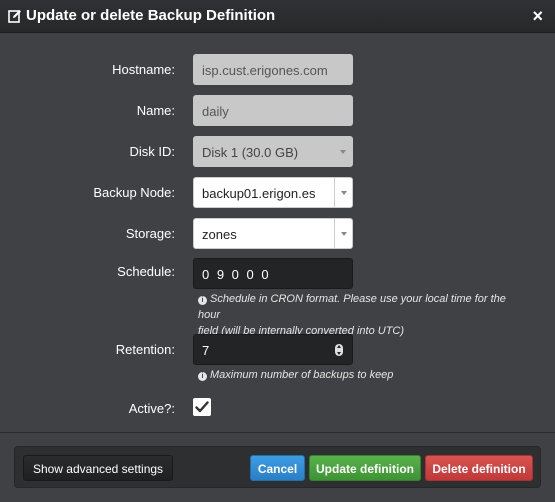 The width and height of the screenshot is (555, 502). I want to click on hostname-field: isp.cust.erigones.com, so click(273, 69).